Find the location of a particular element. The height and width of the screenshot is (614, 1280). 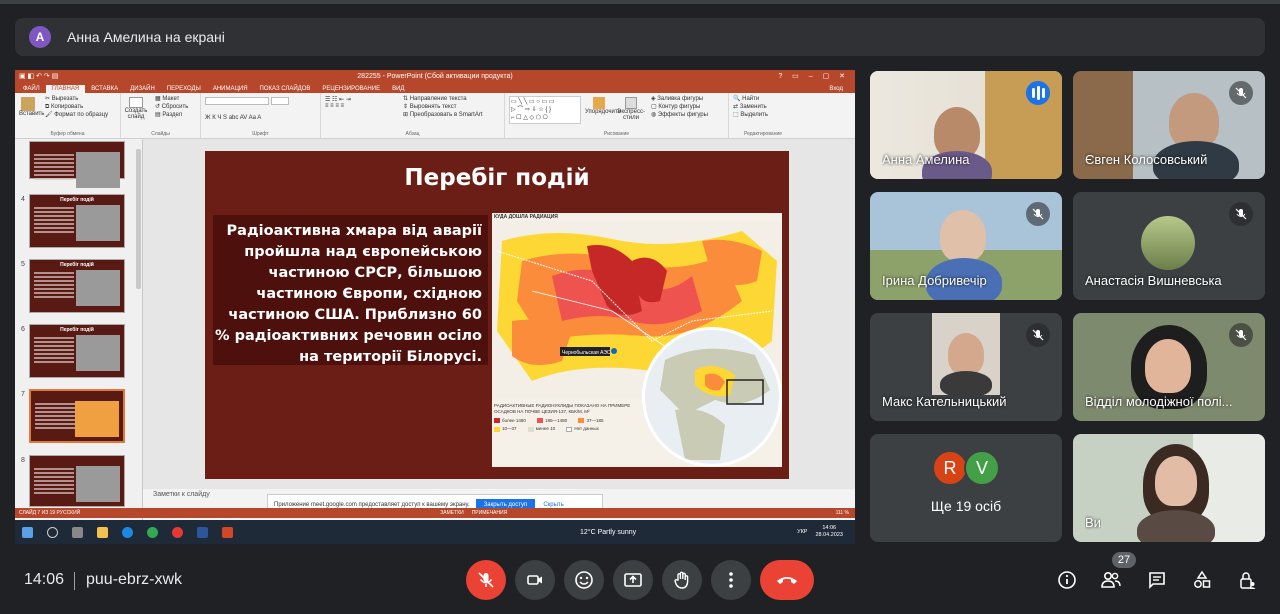

participant-tile: Анна Амелина is located at coordinates (966, 125).